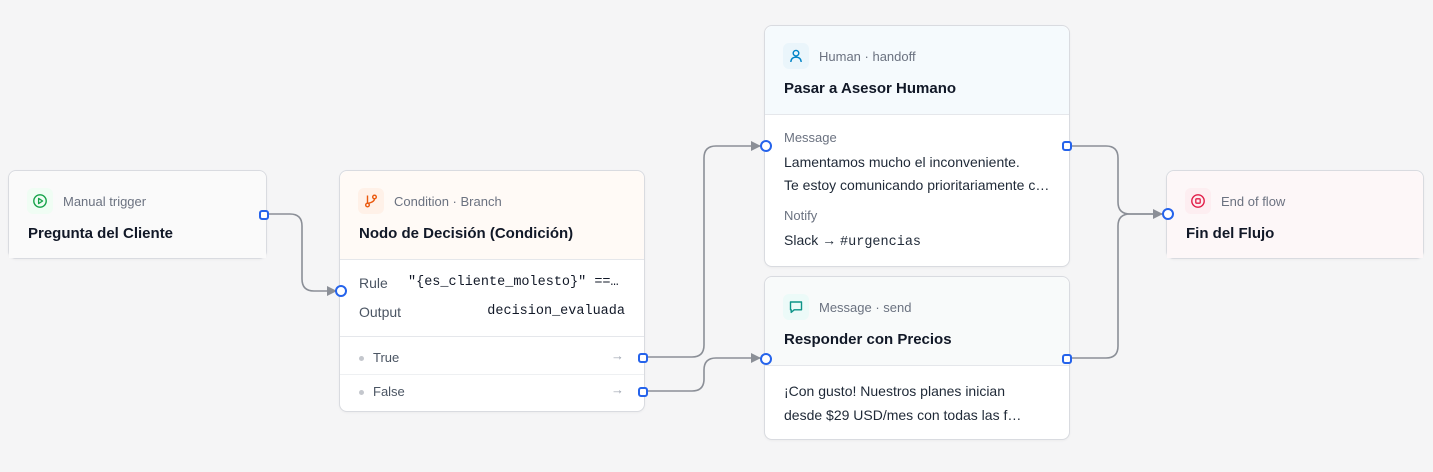 The image size is (1433, 472). What do you see at coordinates (448, 201) in the screenshot?
I see `node-kind-label: Condition · Branch` at bounding box center [448, 201].